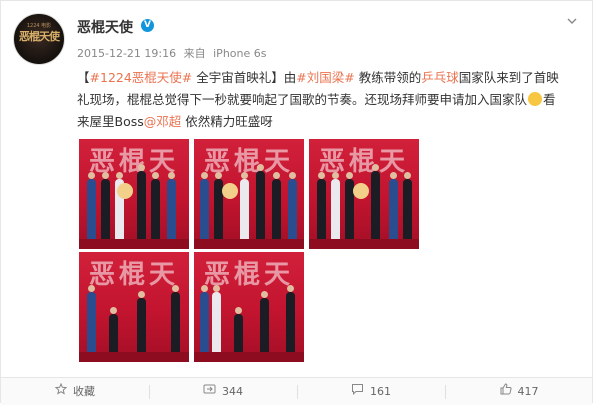  I want to click on like-button: 417, so click(519, 391).